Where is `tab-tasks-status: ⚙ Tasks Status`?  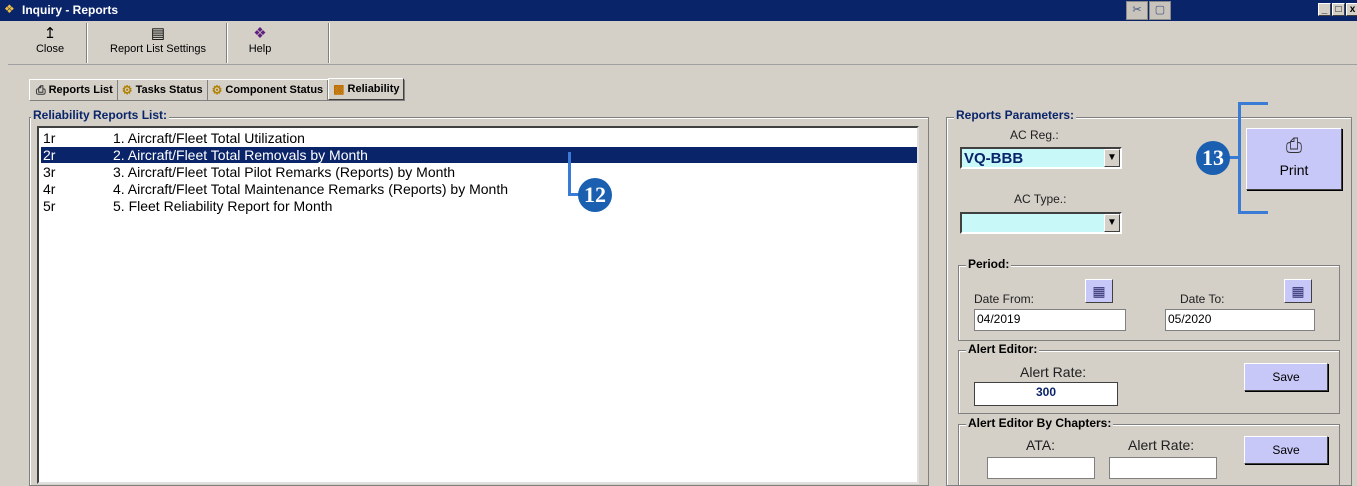
tab-tasks-status: ⚙ Tasks Status is located at coordinates (163, 90).